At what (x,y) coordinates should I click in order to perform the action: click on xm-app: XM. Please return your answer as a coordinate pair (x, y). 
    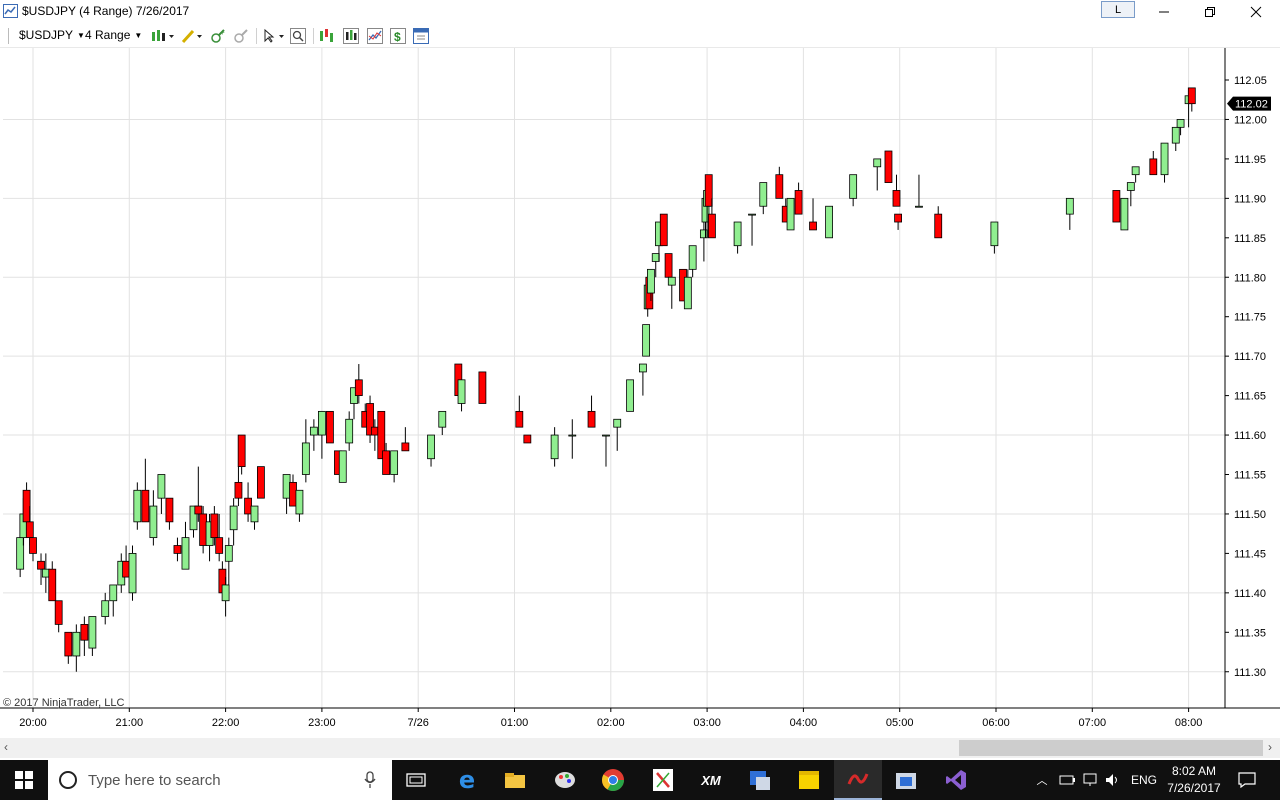
    Looking at the image, I should click on (711, 780).